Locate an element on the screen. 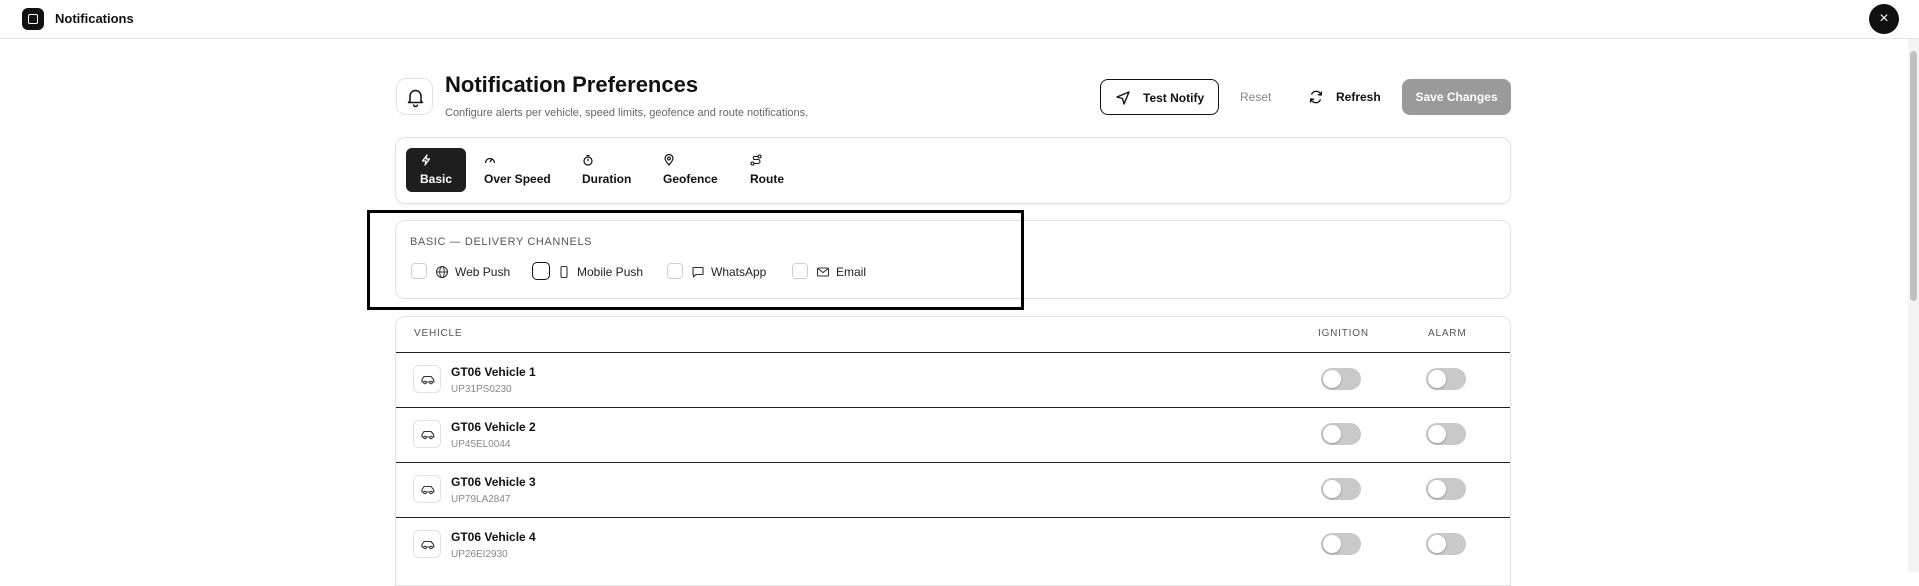  reset-button: Reset is located at coordinates (1255, 97).